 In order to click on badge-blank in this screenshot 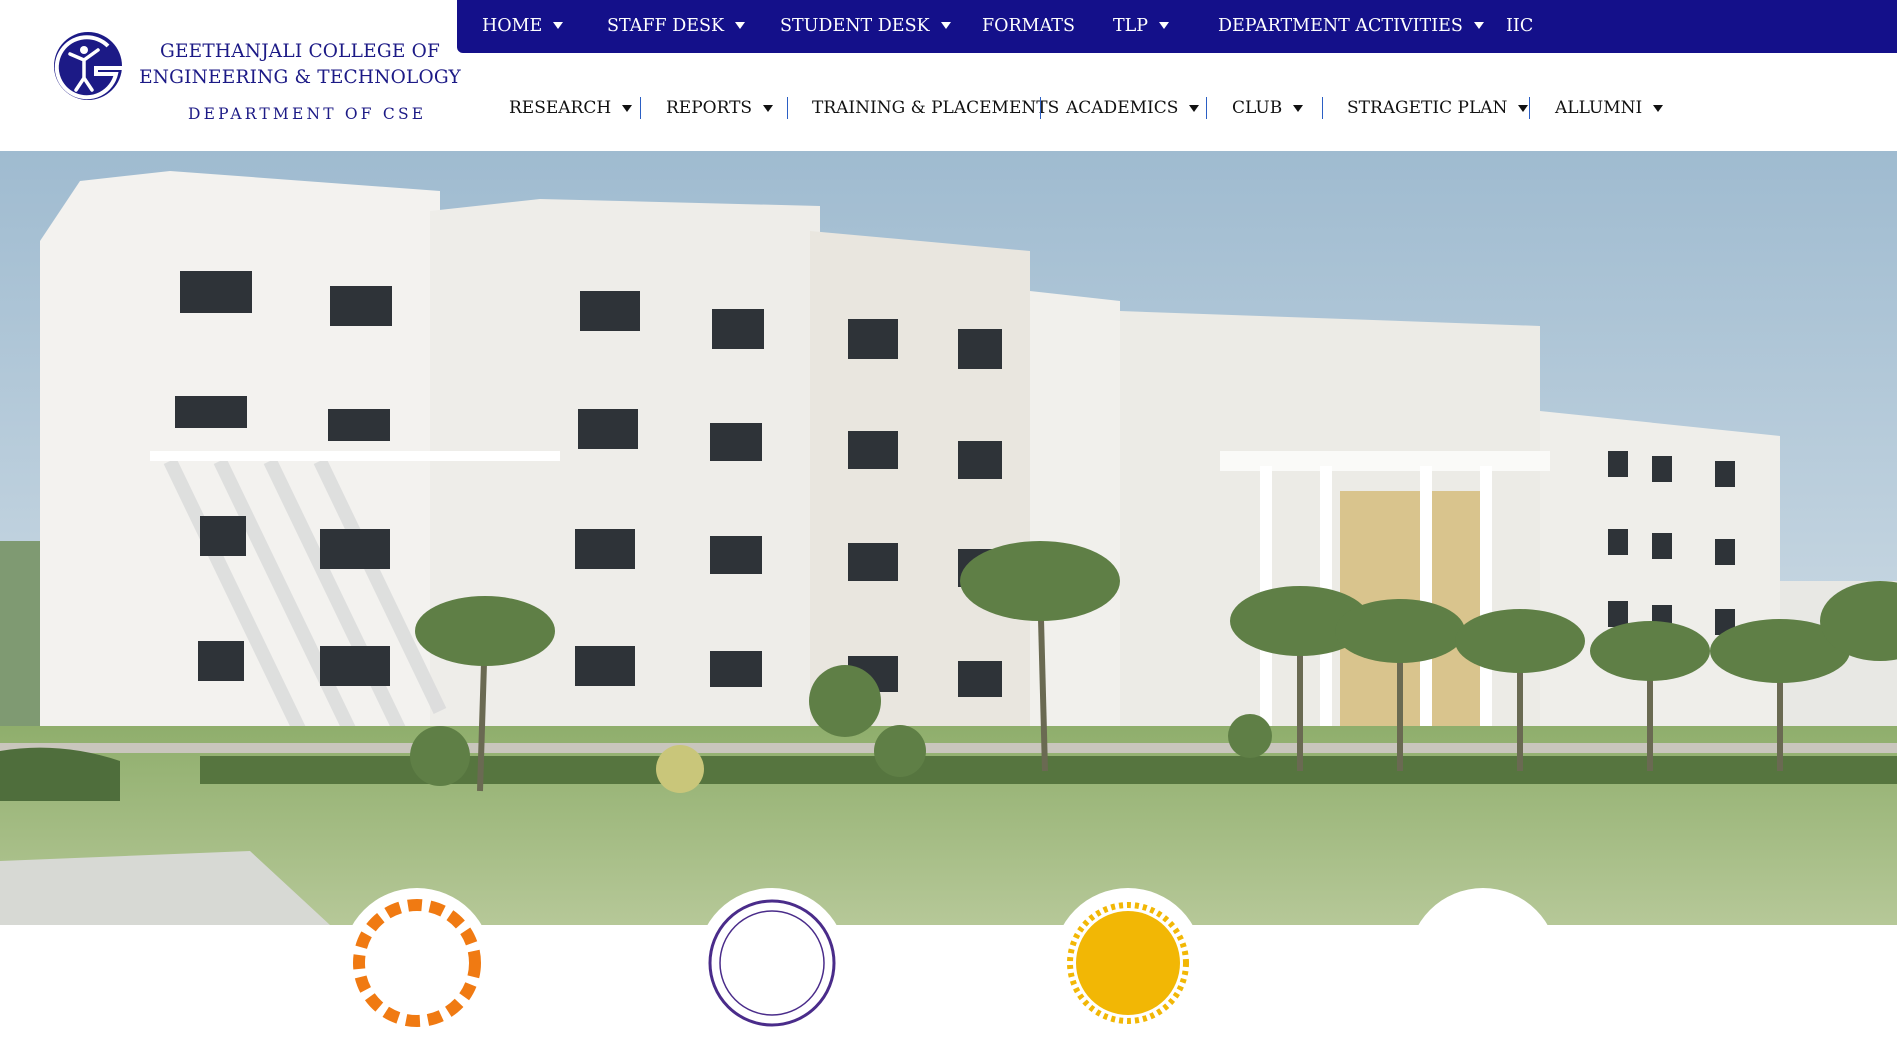, I will do `click(1483, 963)`.